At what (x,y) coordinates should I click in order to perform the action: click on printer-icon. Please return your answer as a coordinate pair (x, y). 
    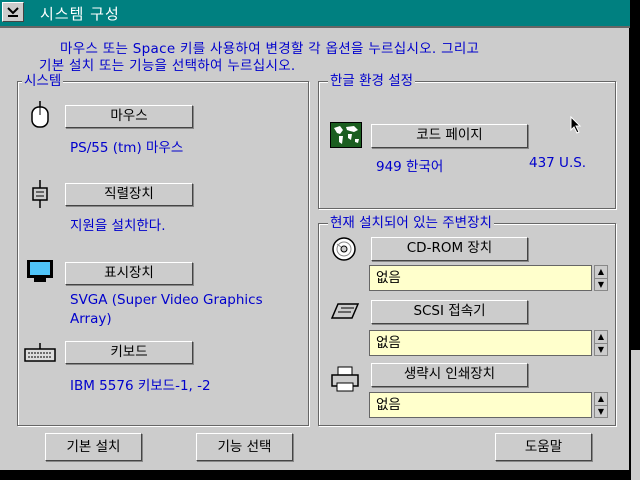
    Looking at the image, I should click on (345, 381).